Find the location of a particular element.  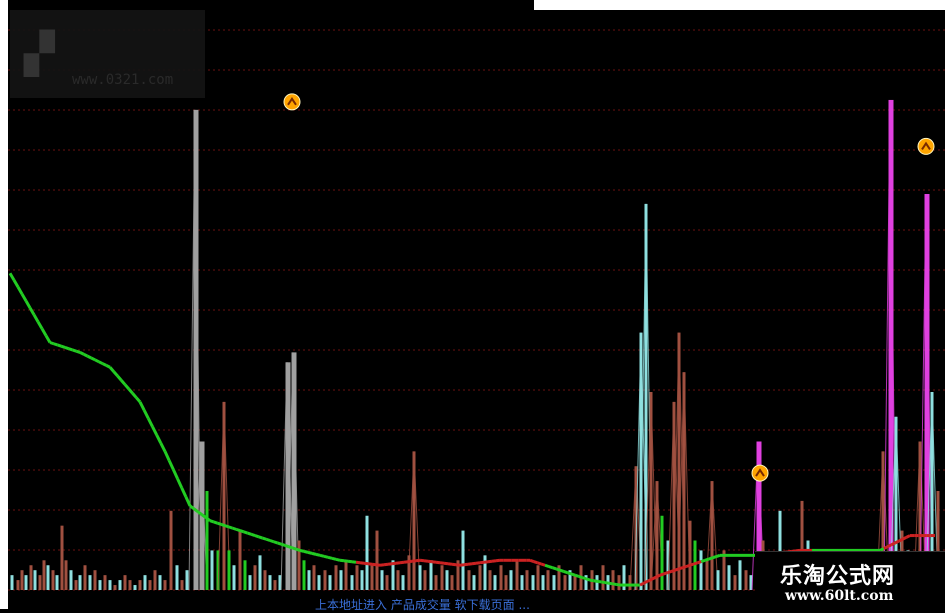

watermark-top-left: ▞ www.0321.com is located at coordinates (107, 54).